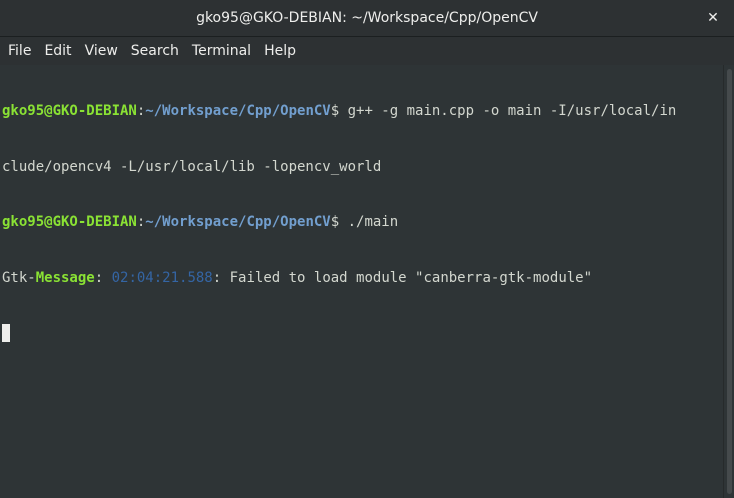 The height and width of the screenshot is (498, 734). Describe the element at coordinates (512, 111) in the screenshot. I see `command-text: g++ -g main.cpp -o main -I/usr/local/in` at that location.